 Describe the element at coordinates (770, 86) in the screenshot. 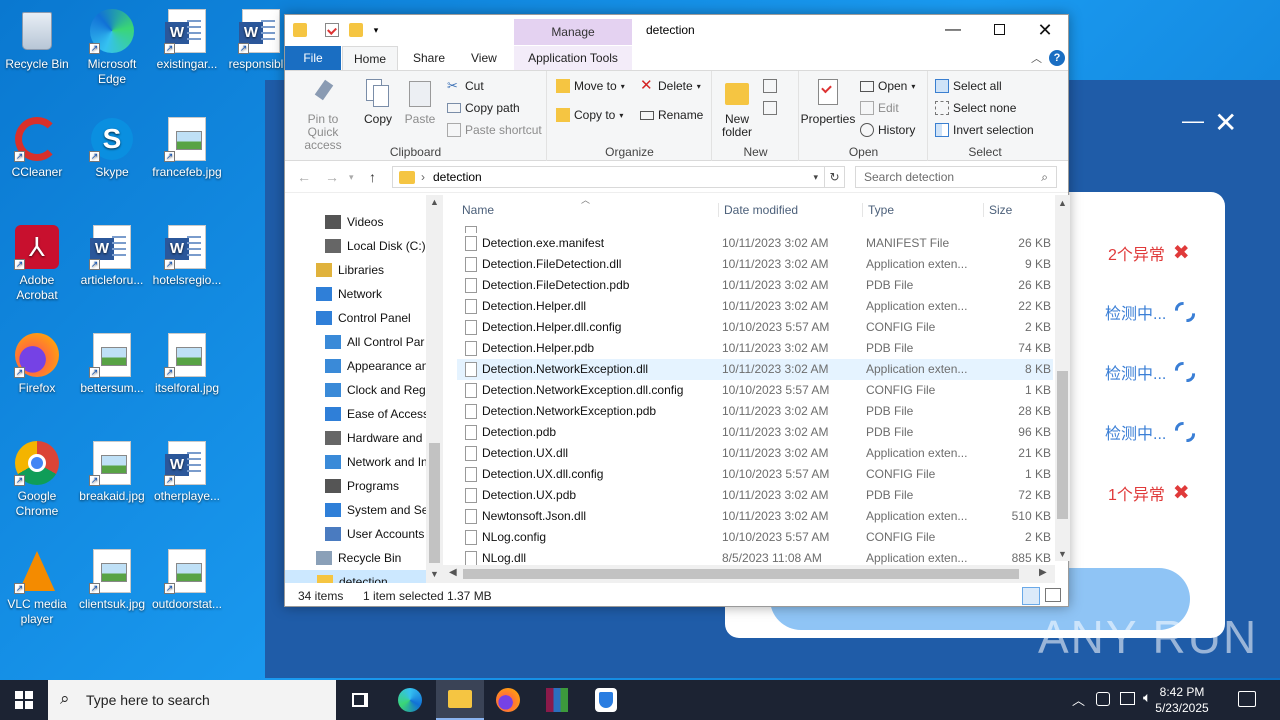

I see `new-item-icon` at that location.